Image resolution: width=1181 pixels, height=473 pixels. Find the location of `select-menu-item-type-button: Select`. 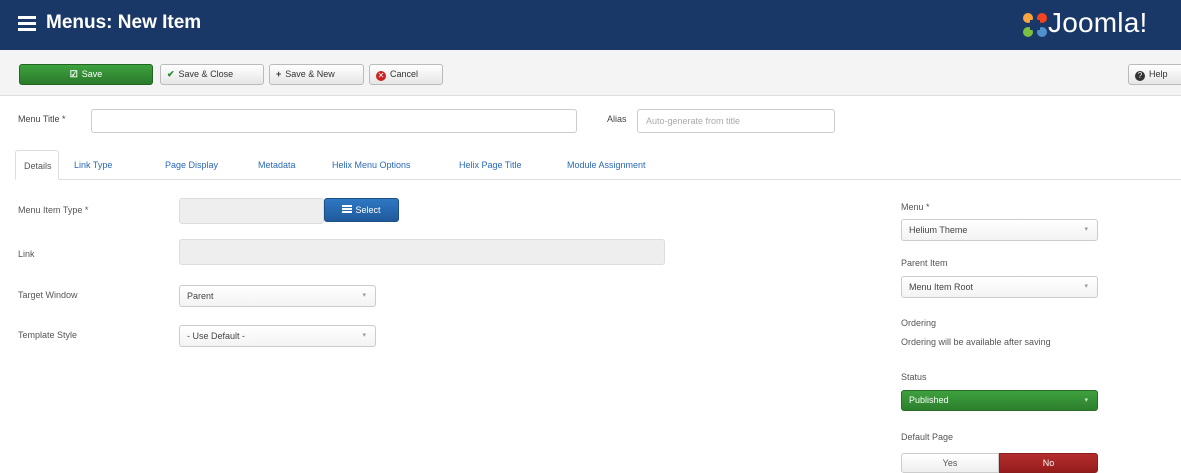

select-menu-item-type-button: Select is located at coordinates (361, 210).